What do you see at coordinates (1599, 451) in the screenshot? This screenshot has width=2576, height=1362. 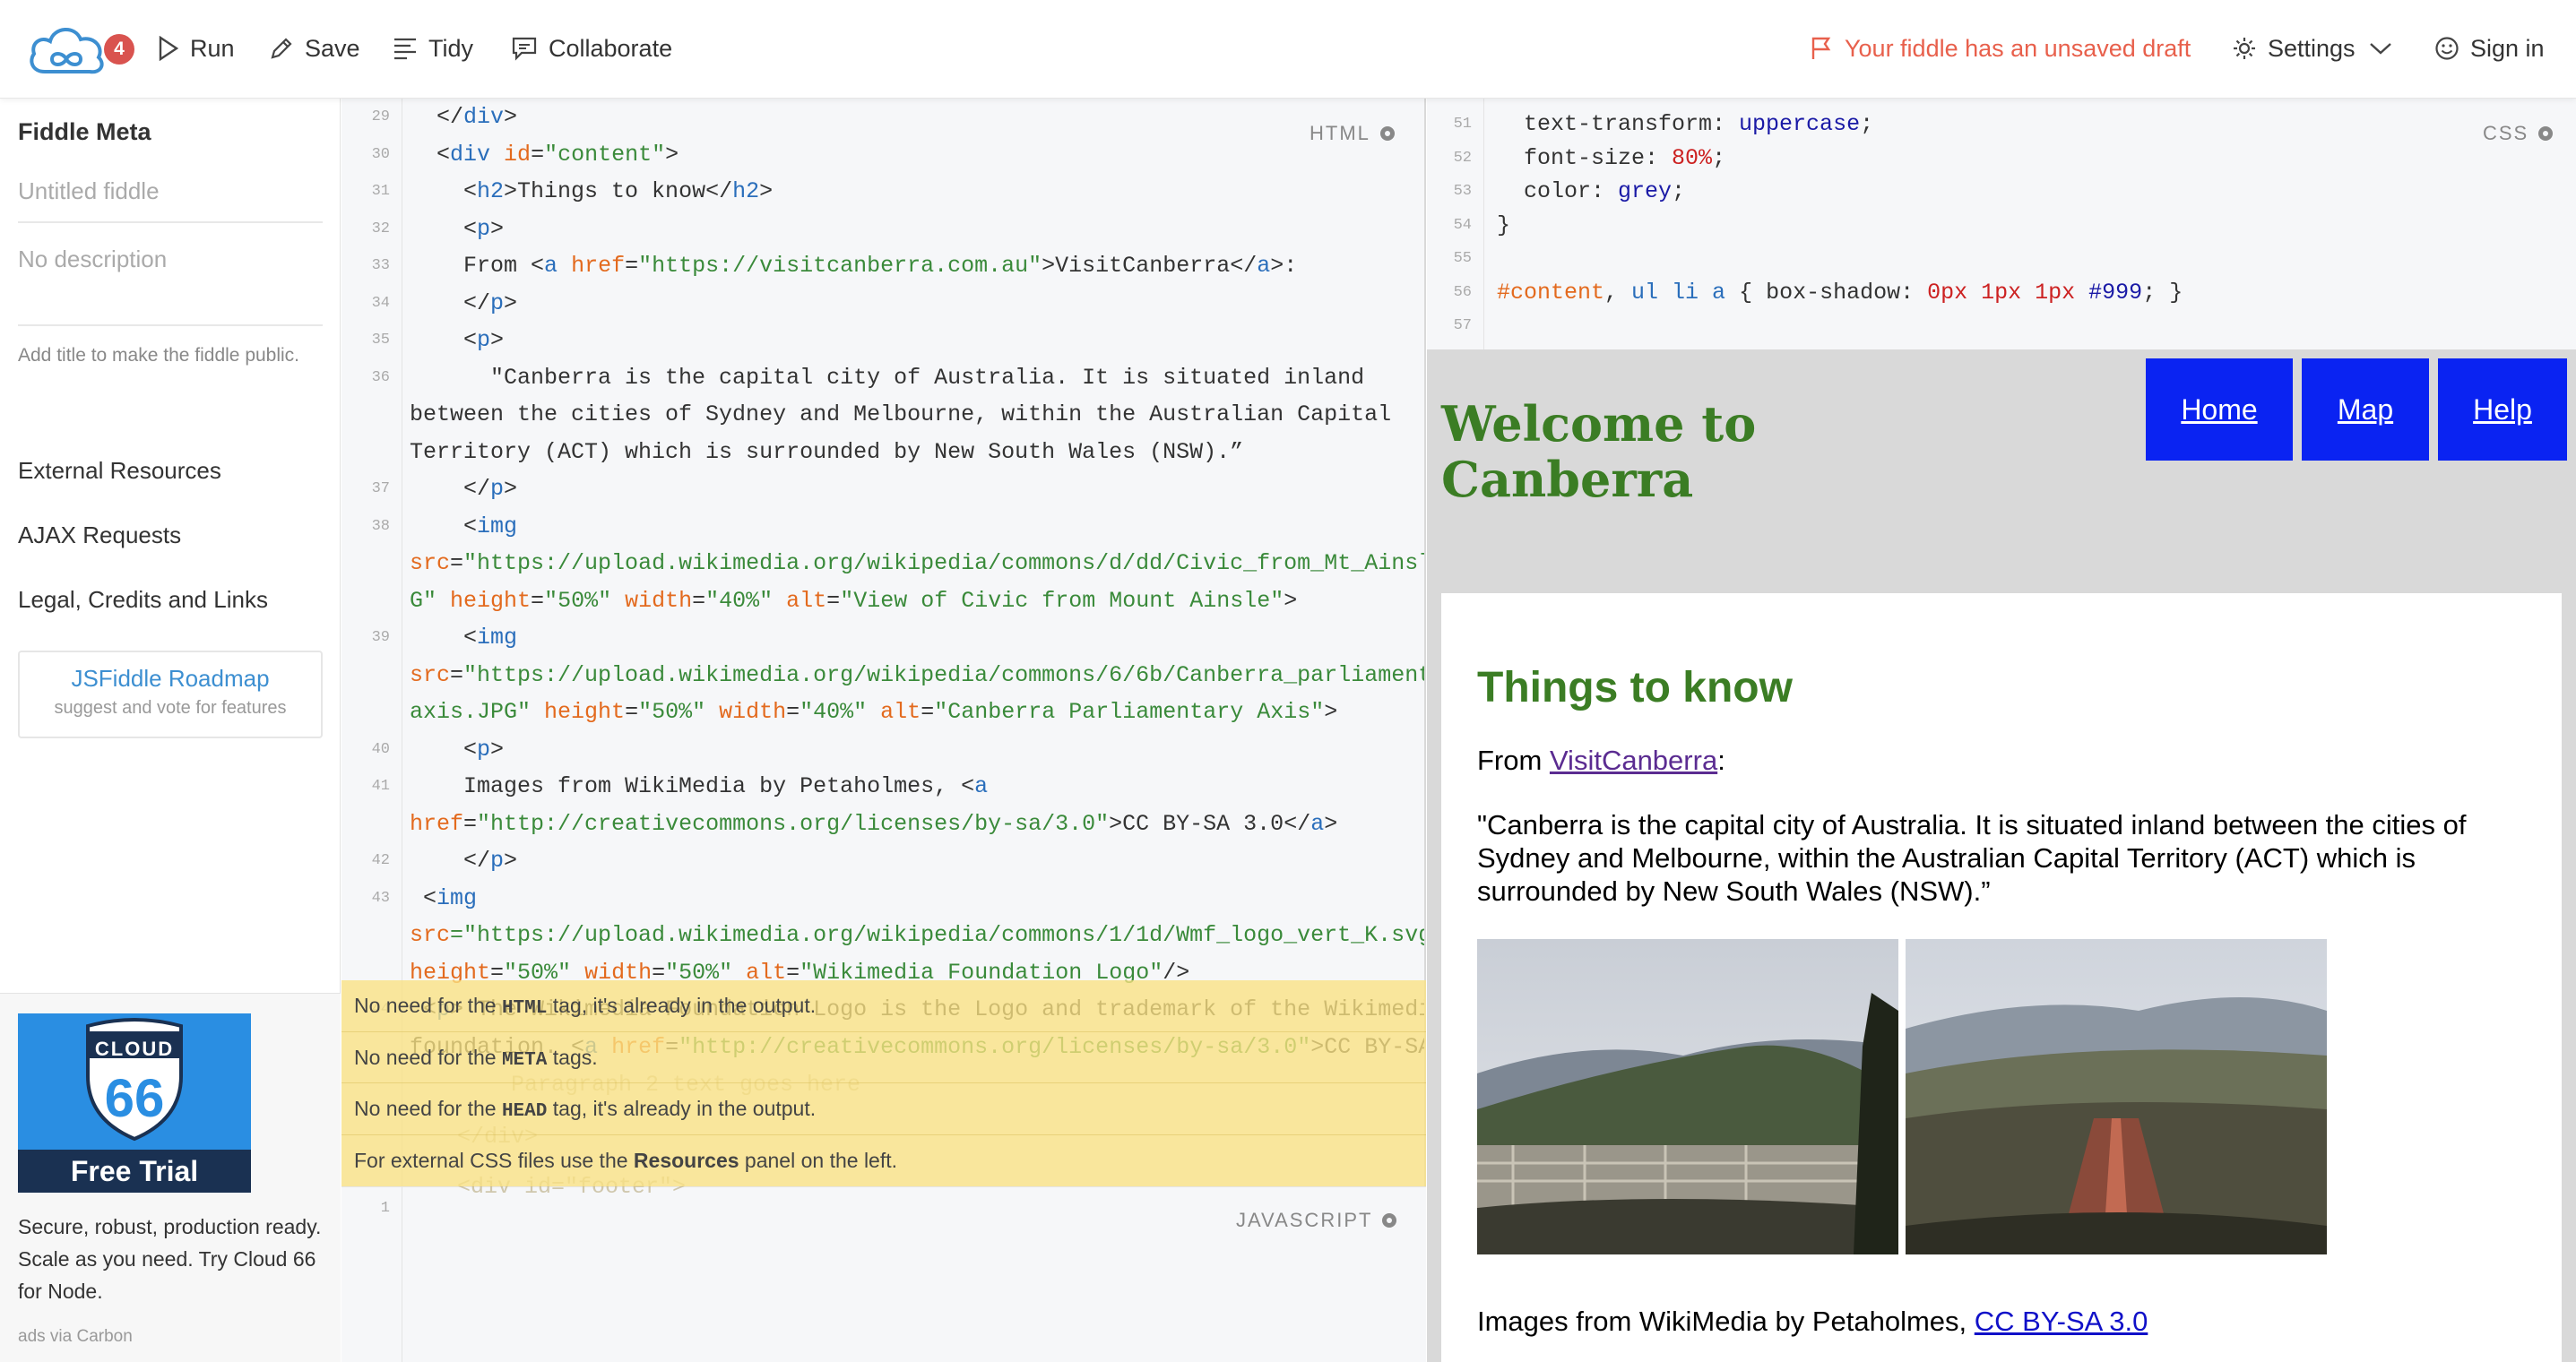 I see `welcome-heading: Welcome to Canberra` at bounding box center [1599, 451].